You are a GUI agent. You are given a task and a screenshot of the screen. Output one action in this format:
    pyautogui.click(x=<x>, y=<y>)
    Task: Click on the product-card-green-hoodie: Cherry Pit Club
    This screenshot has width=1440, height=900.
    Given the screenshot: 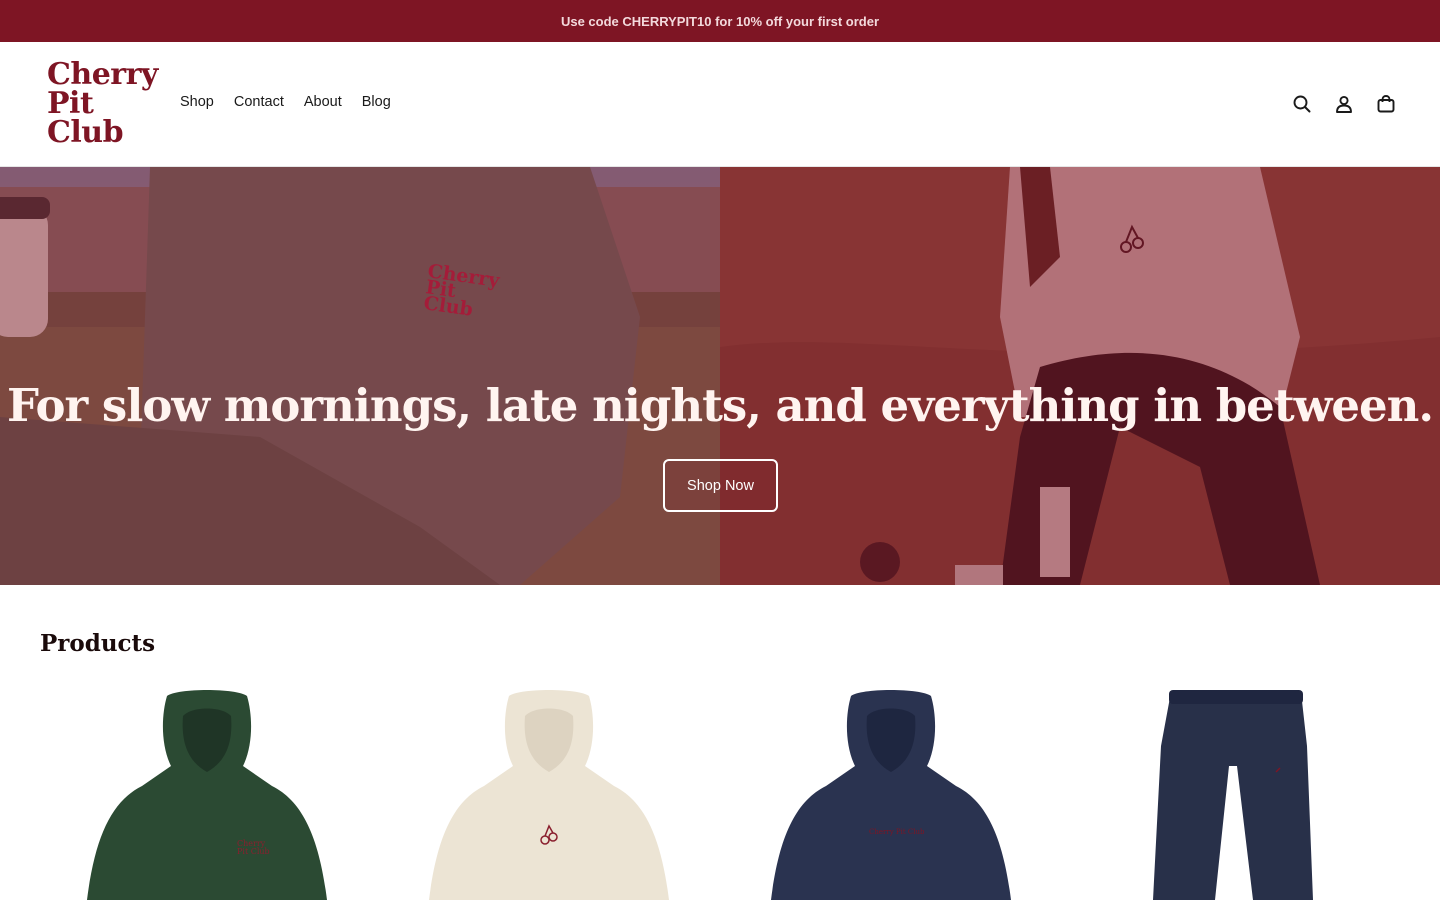 What is the action you would take?
    pyautogui.click(x=207, y=793)
    